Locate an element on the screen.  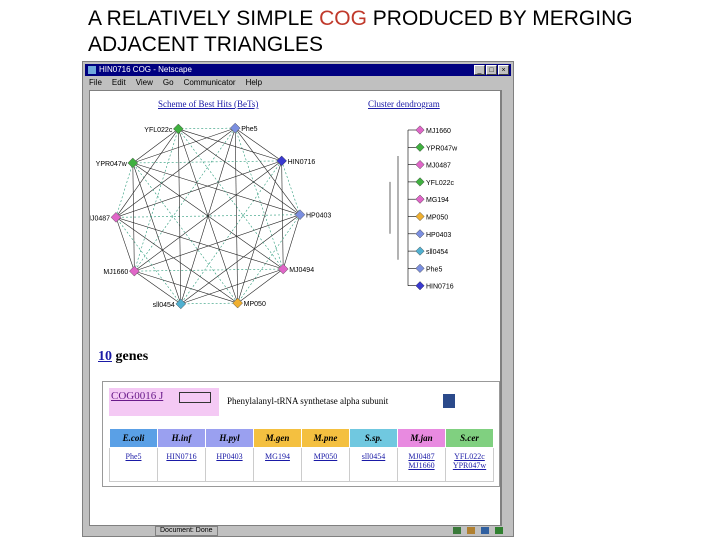
organism-header: S.sp. is located at coordinates (373, 438).